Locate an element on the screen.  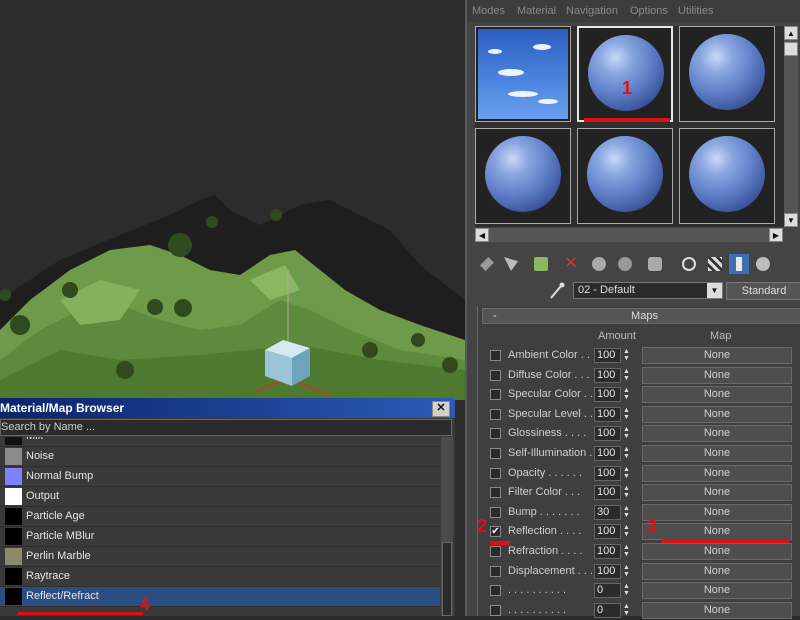
browser-list-item: Reflect/Refract is located at coordinates (220, 597).